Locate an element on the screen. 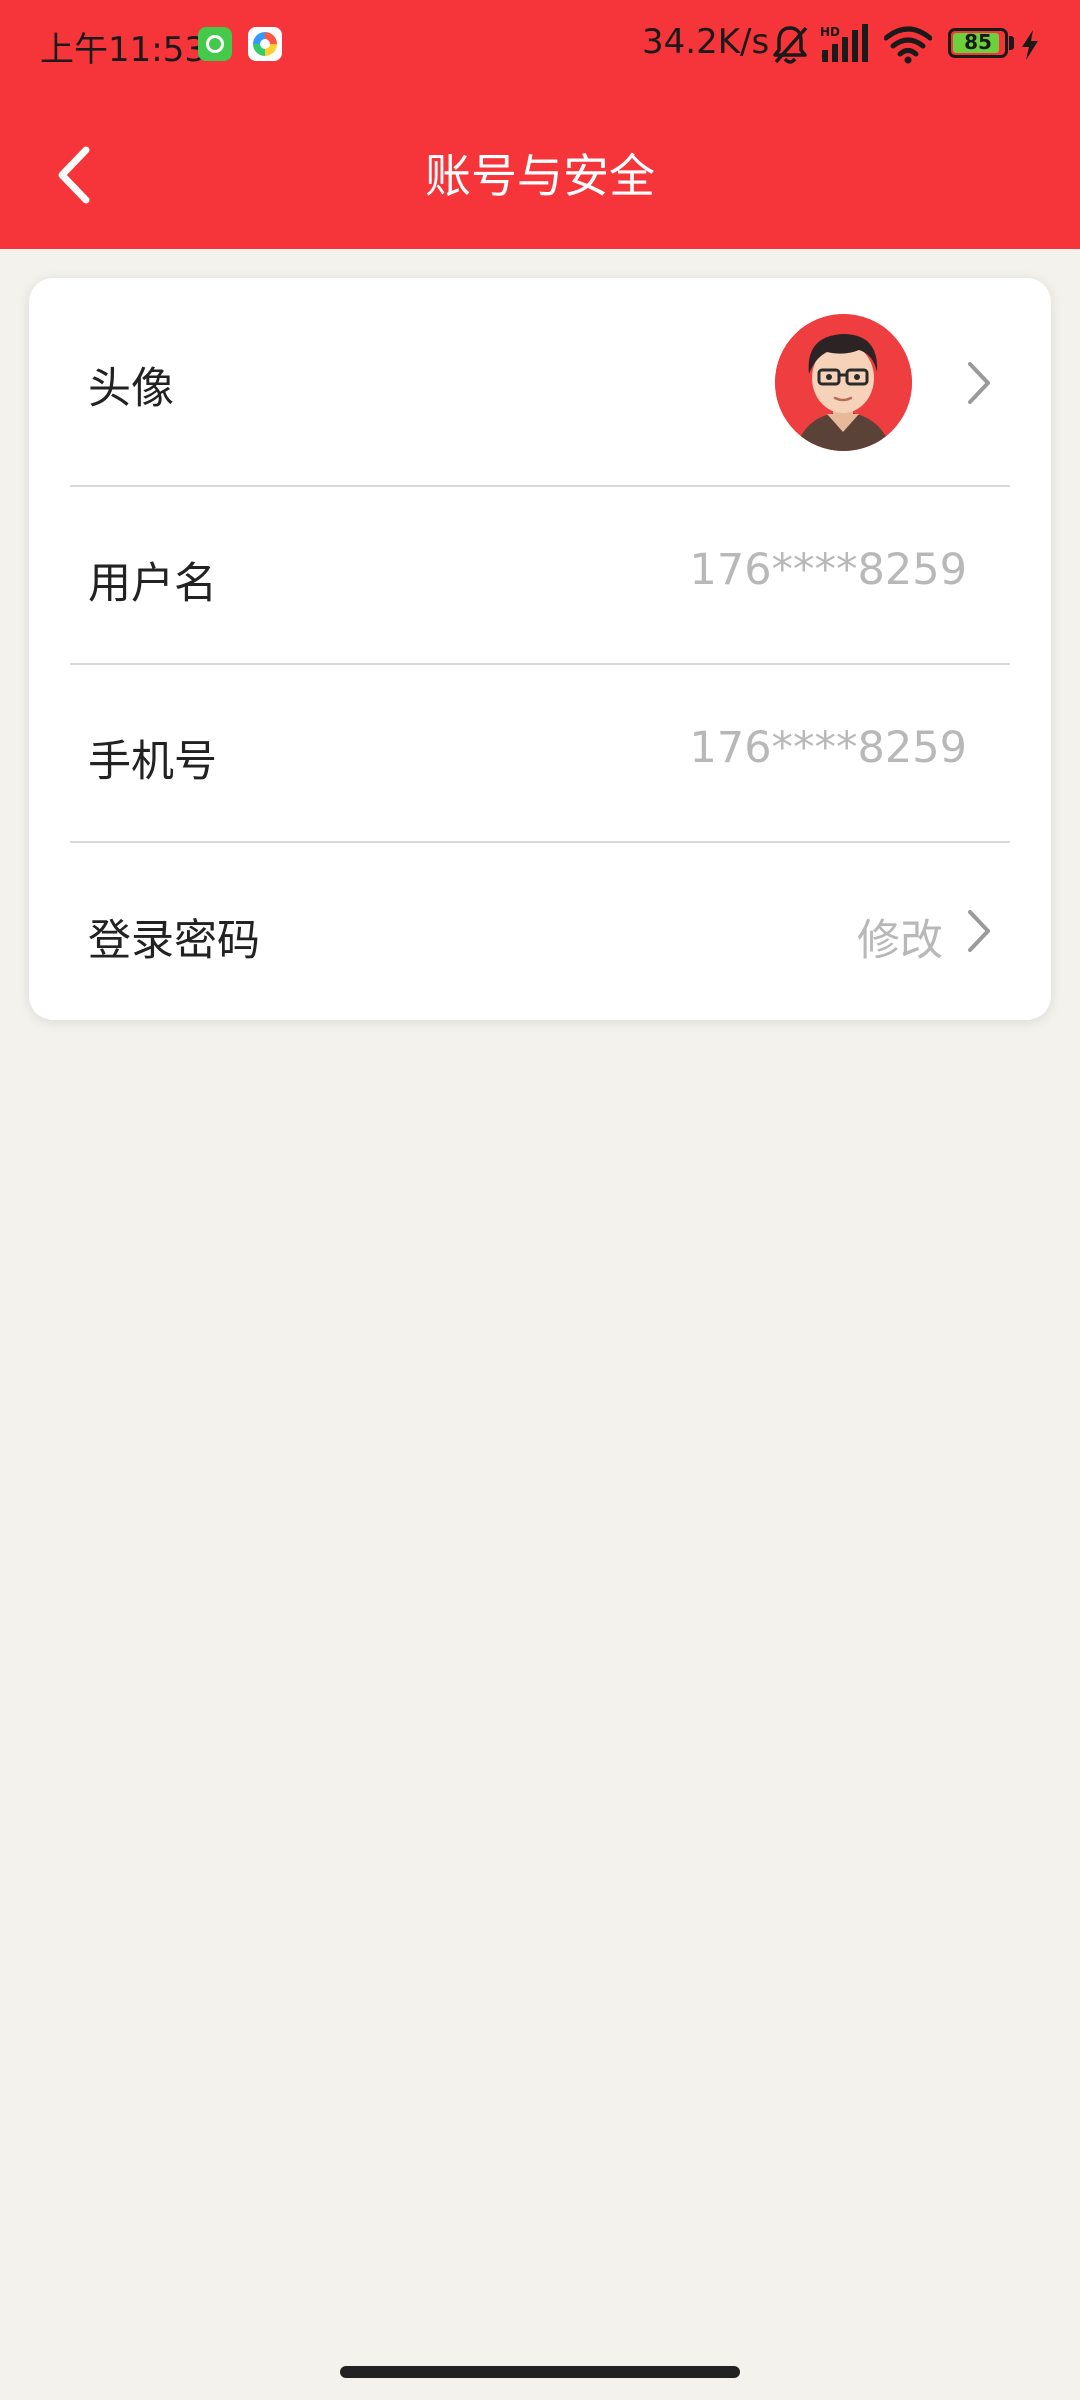 This screenshot has height=2400, width=1080. username-row: 用户名 176****8259 is located at coordinates (540, 575).